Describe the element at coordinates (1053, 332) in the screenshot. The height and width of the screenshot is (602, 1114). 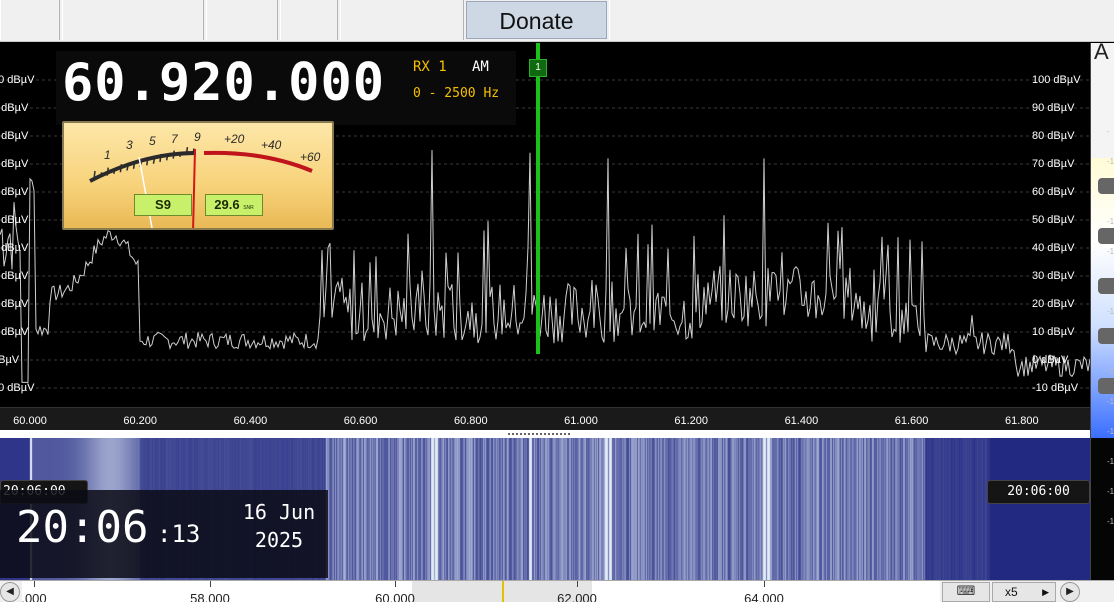
I see `y-axis-label-right: 10 dBµV` at that location.